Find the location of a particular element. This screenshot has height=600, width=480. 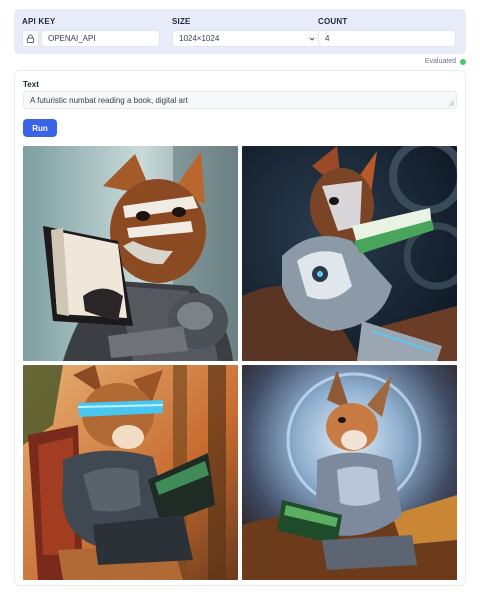

run-button: Run is located at coordinates (40, 128).